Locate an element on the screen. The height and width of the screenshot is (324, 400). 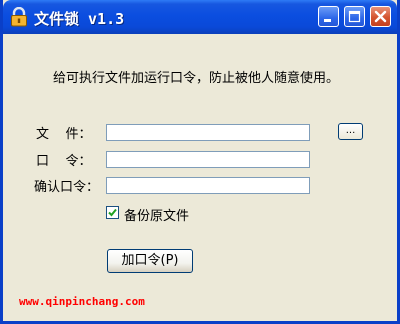
maximize-button is located at coordinates (354, 16).